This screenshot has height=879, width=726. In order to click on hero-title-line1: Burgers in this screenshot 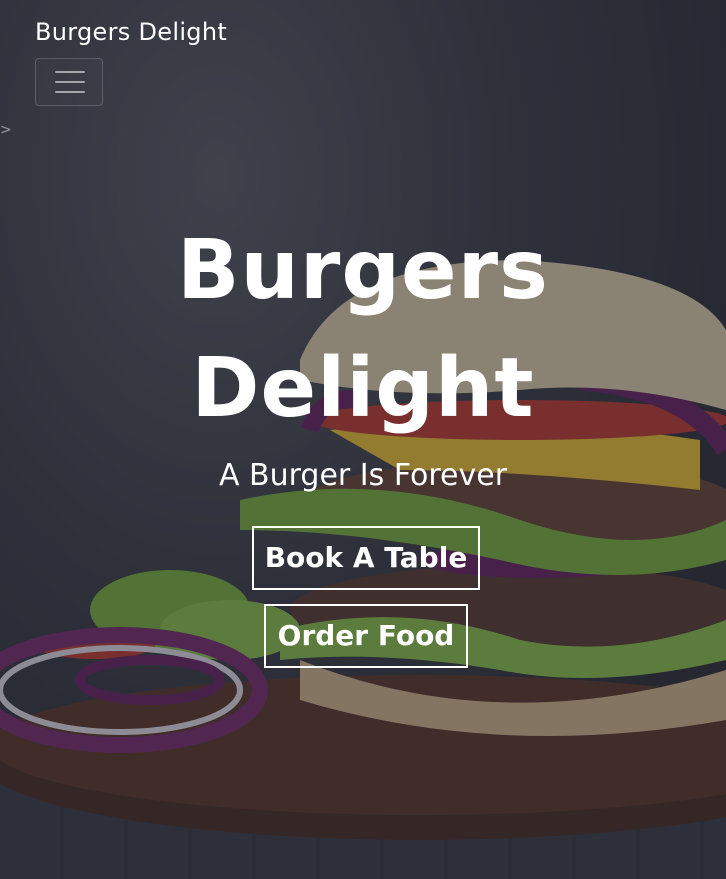, I will do `click(363, 270)`.